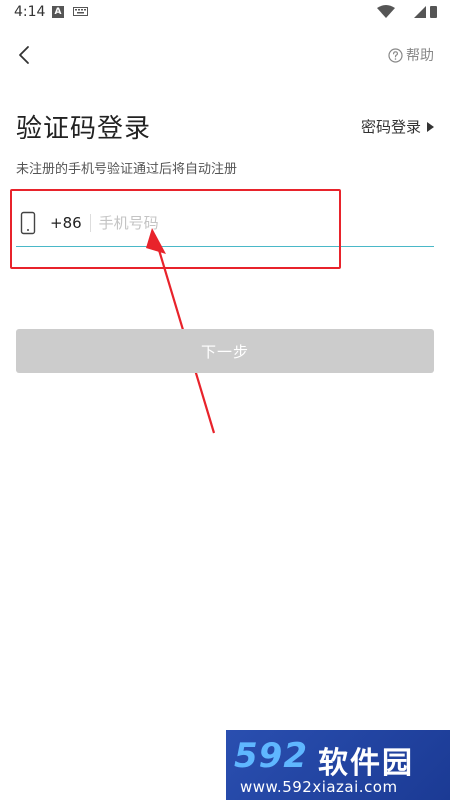  I want to click on site-watermark: 592 软件园 www.592xiazai.com, so click(338, 765).